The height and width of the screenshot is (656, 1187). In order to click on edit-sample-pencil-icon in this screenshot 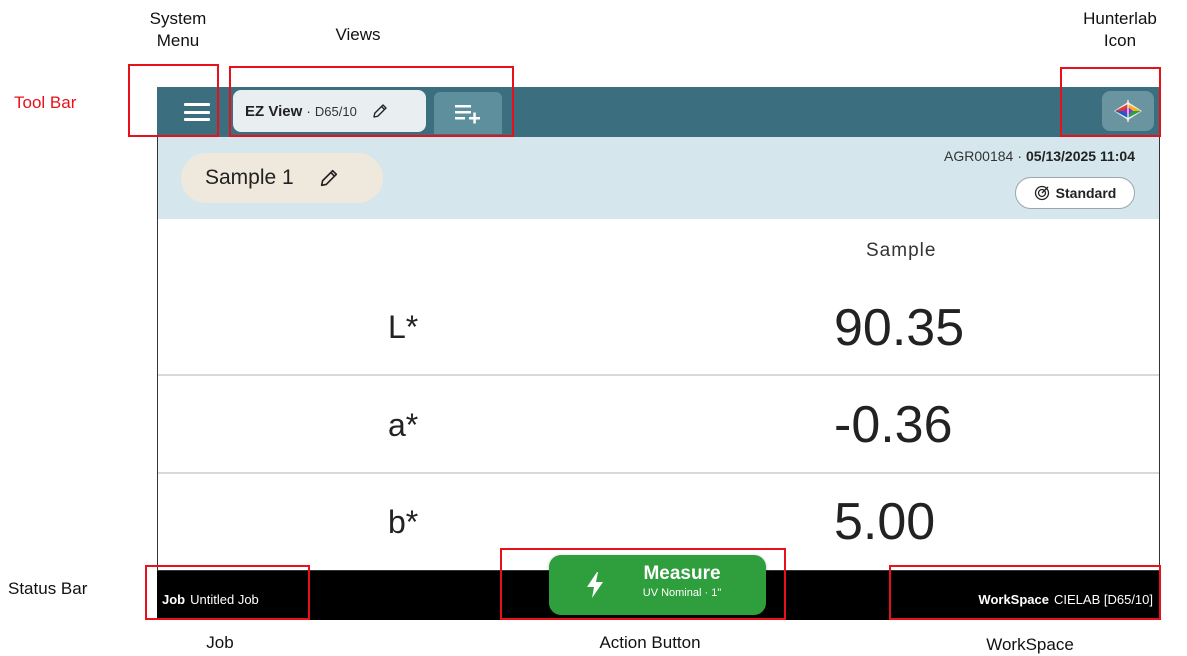, I will do `click(329, 178)`.